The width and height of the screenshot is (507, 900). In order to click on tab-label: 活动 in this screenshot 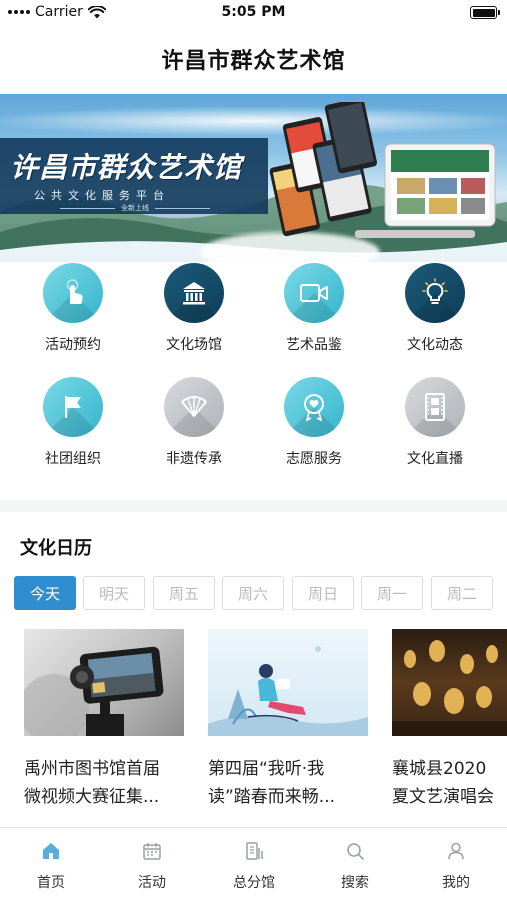, I will do `click(152, 883)`.